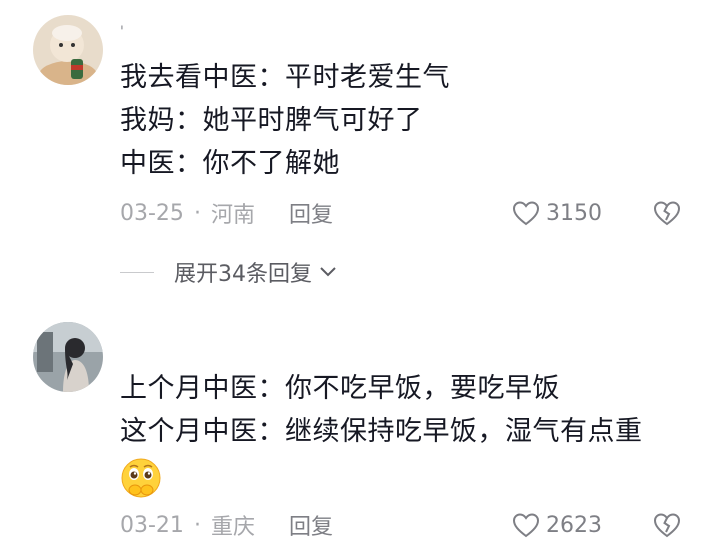 The height and width of the screenshot is (555, 720). I want to click on comment-line: 中医：你不了解她, so click(230, 163).